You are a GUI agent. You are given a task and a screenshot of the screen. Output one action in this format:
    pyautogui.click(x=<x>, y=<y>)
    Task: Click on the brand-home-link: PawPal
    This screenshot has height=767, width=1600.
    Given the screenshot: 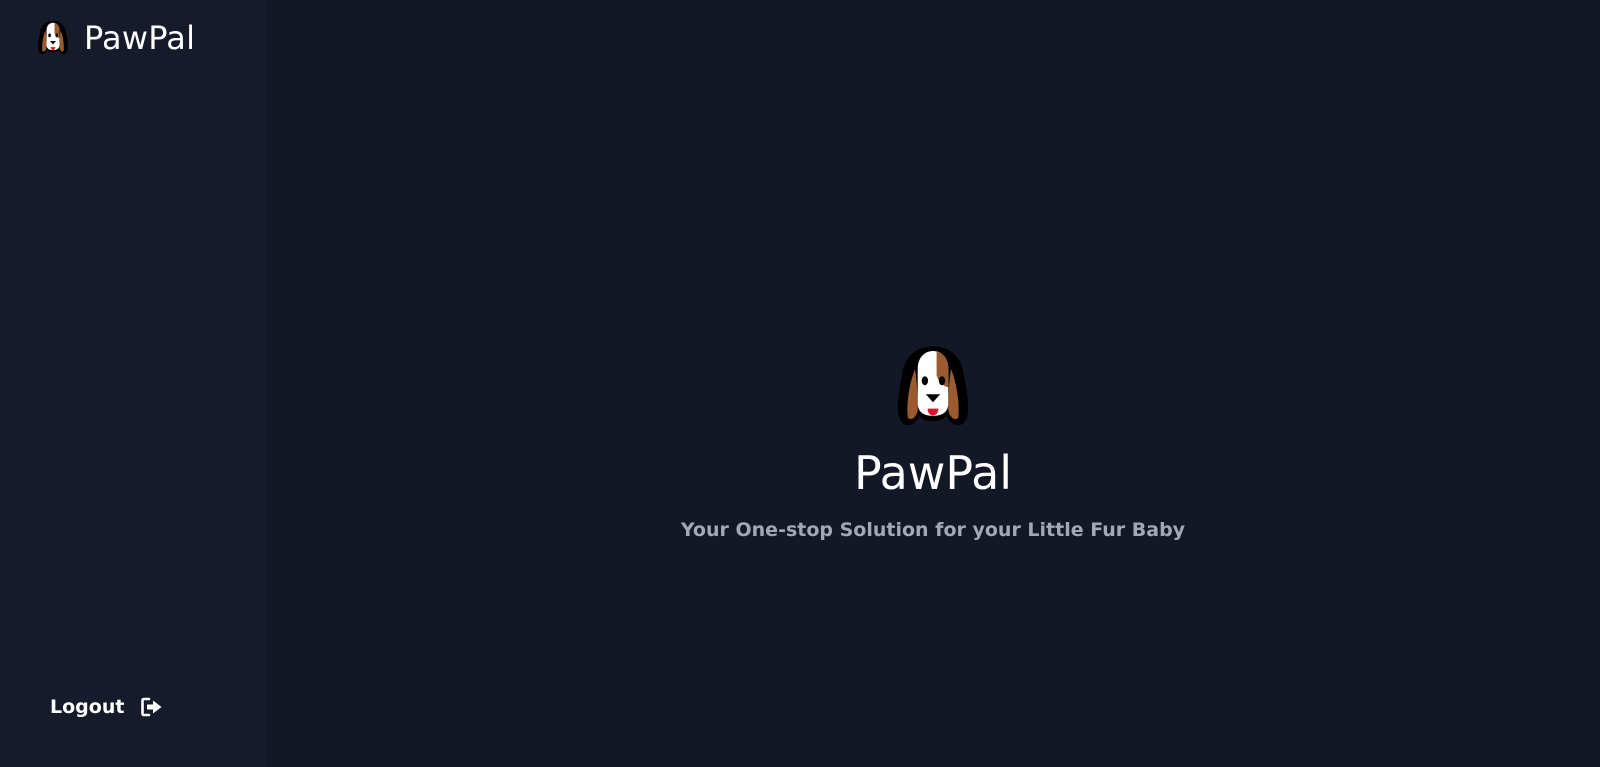 What is the action you would take?
    pyautogui.click(x=114, y=38)
    